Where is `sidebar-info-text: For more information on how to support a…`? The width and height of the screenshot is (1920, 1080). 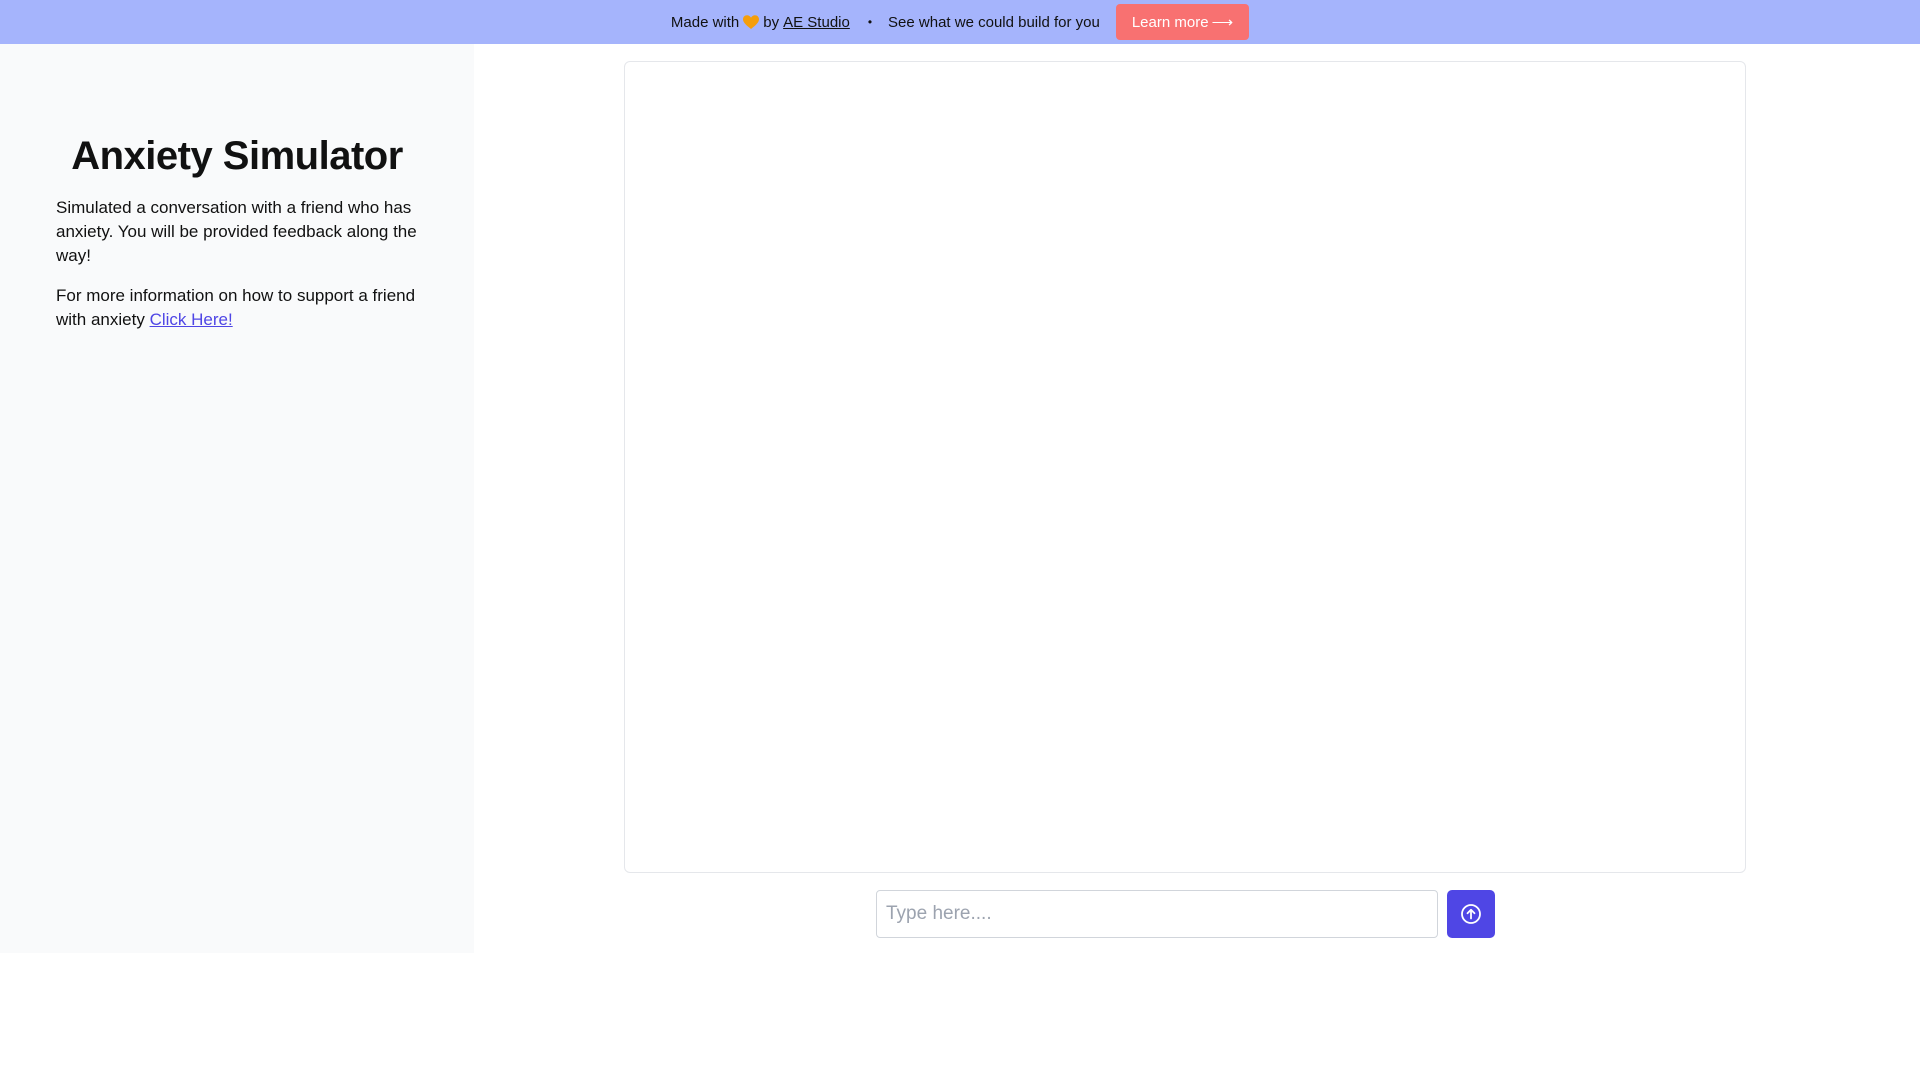 sidebar-info-text: For more information on how to support a… is located at coordinates (235, 307).